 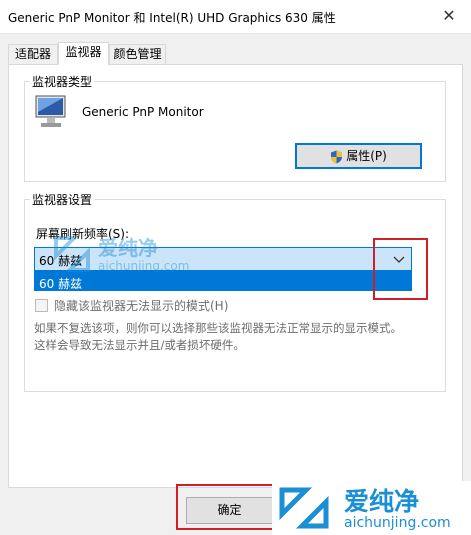 I want to click on tab-adapter: 适配器, so click(x=33, y=54).